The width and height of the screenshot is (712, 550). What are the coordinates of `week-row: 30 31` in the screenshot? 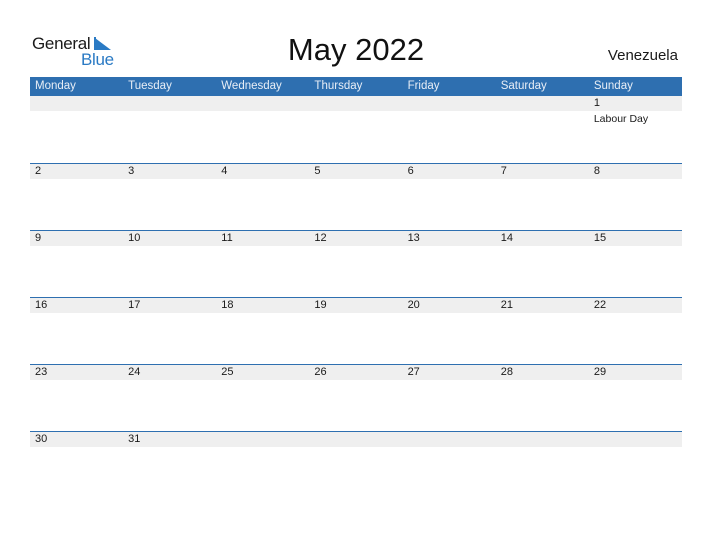 It's located at (356, 464).